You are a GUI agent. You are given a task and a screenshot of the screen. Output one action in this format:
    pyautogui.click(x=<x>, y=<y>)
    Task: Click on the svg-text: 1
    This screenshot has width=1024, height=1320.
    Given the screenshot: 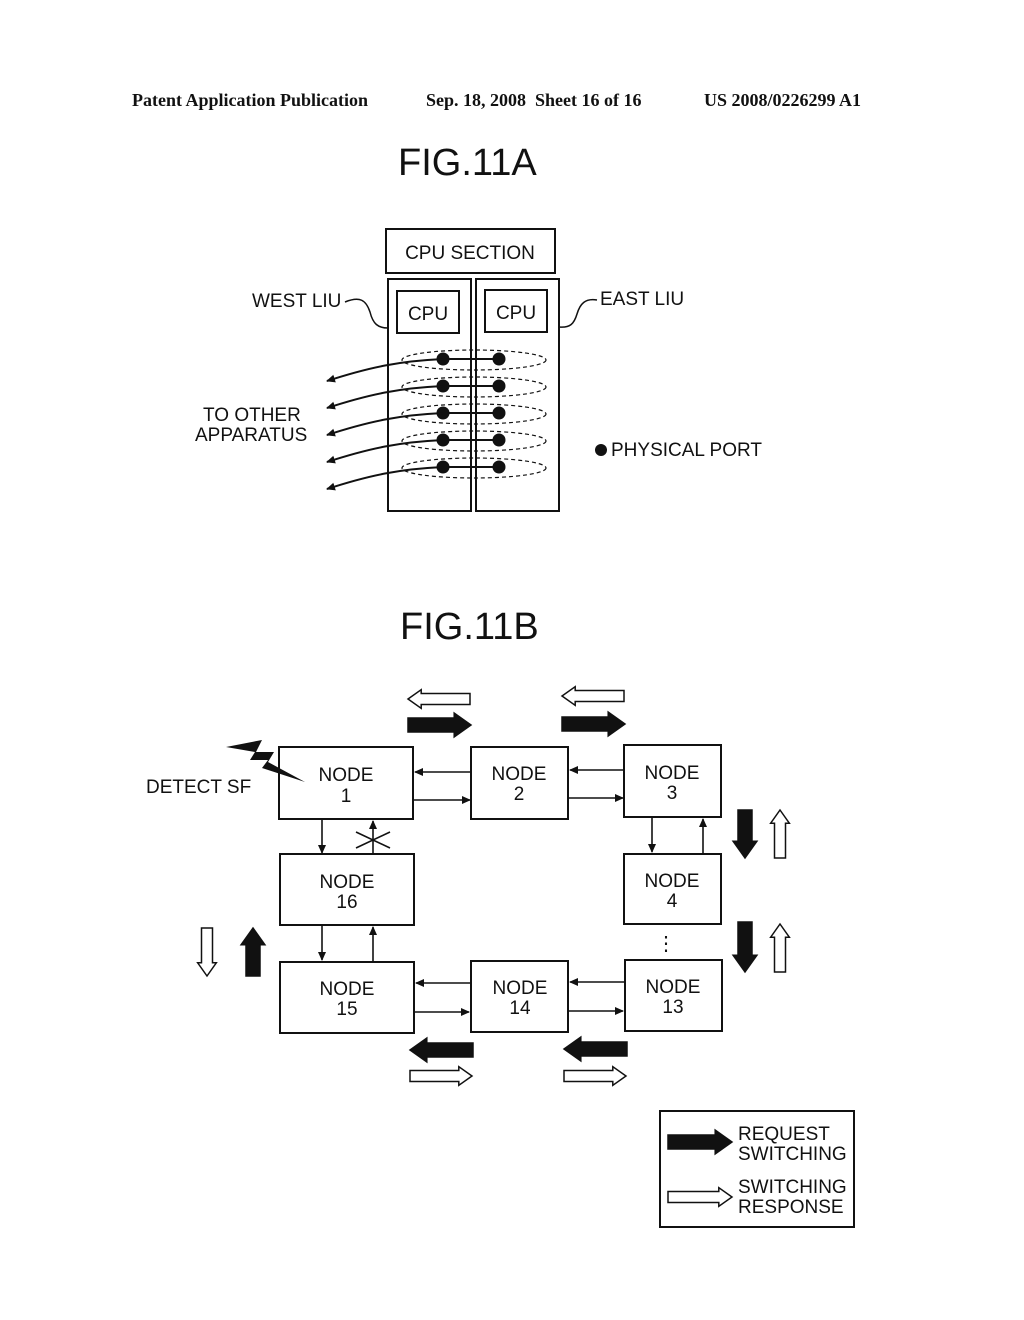 What is the action you would take?
    pyautogui.click(x=346, y=796)
    